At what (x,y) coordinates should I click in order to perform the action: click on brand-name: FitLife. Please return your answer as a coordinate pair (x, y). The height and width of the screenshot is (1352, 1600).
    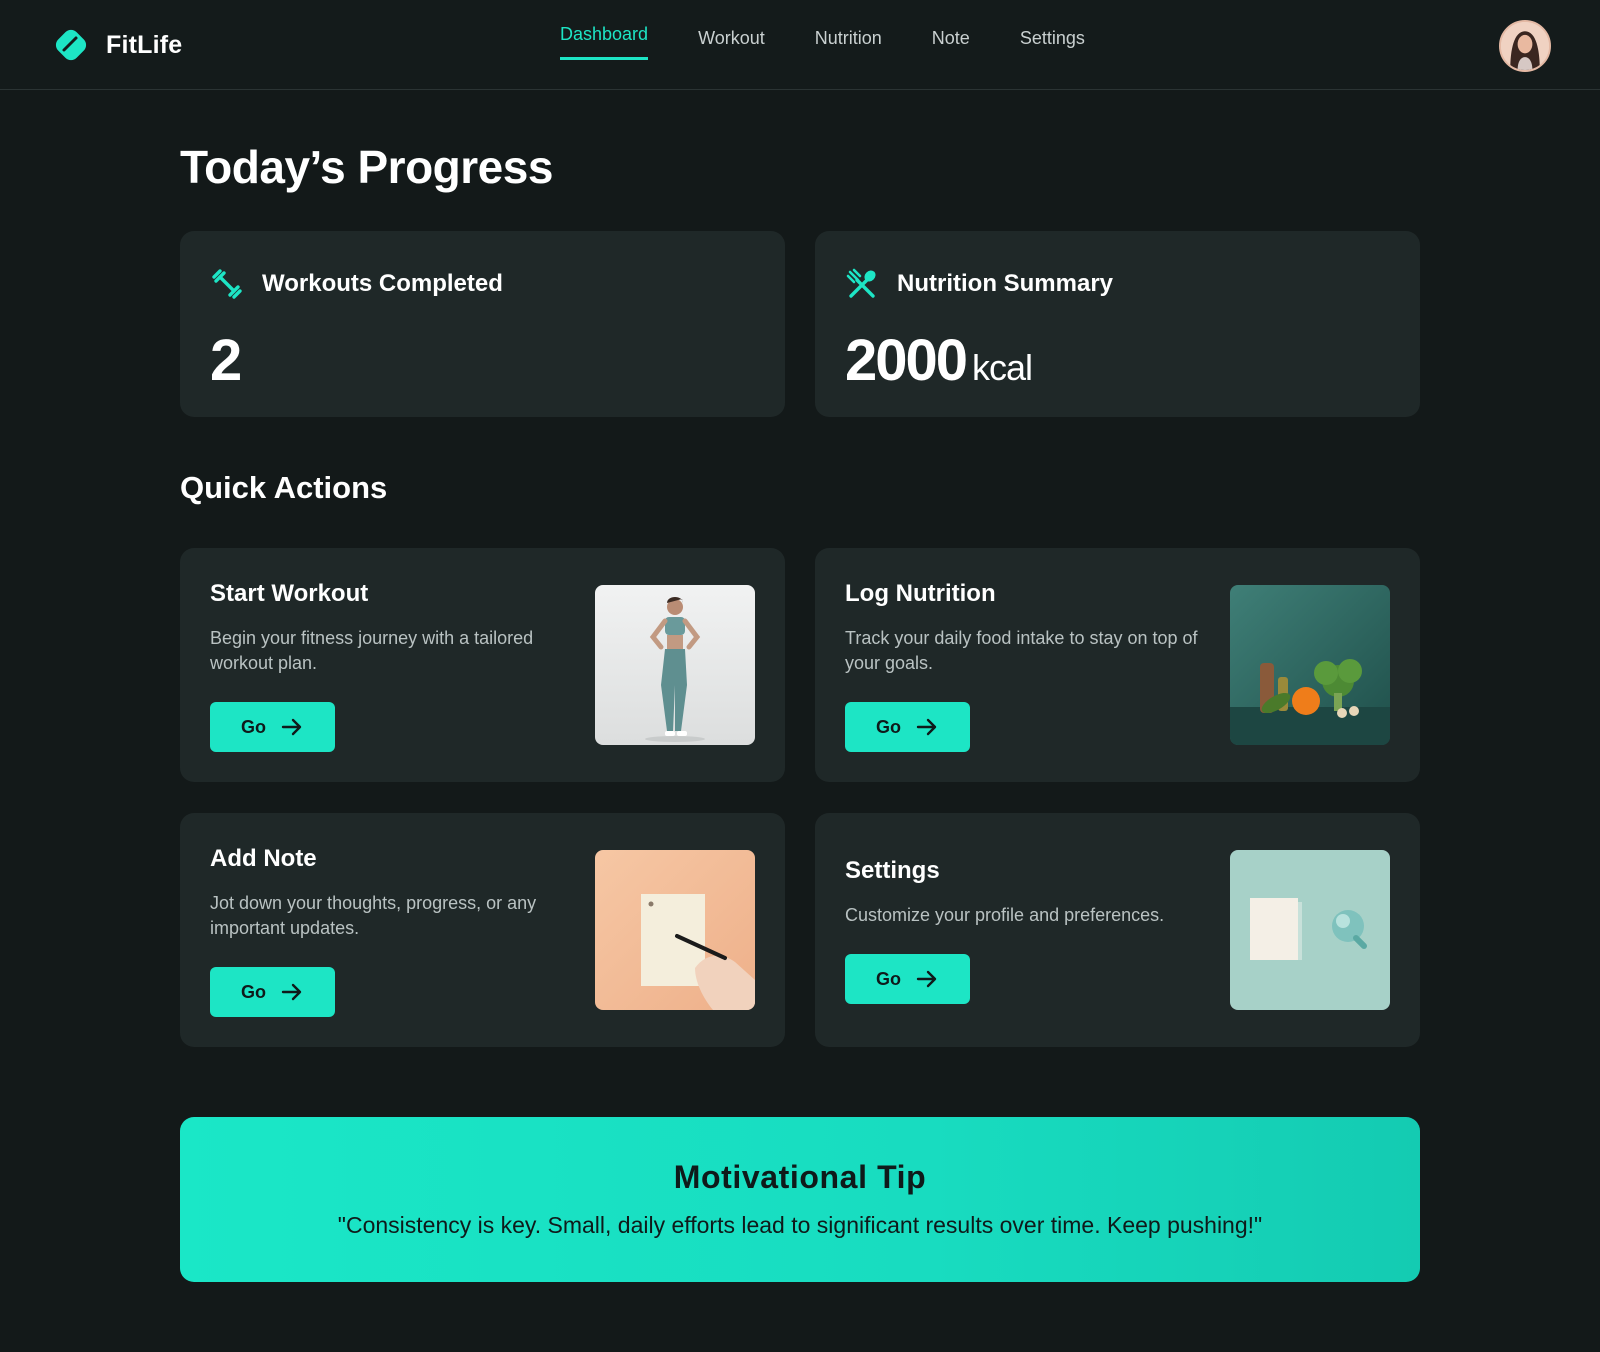
    Looking at the image, I should click on (144, 44).